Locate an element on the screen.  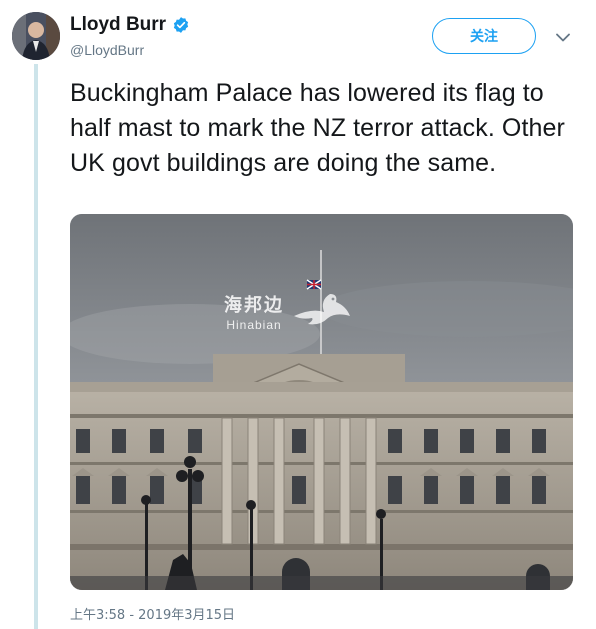
watermark-text: 海邦边 Hinabian is located at coordinates (254, 311).